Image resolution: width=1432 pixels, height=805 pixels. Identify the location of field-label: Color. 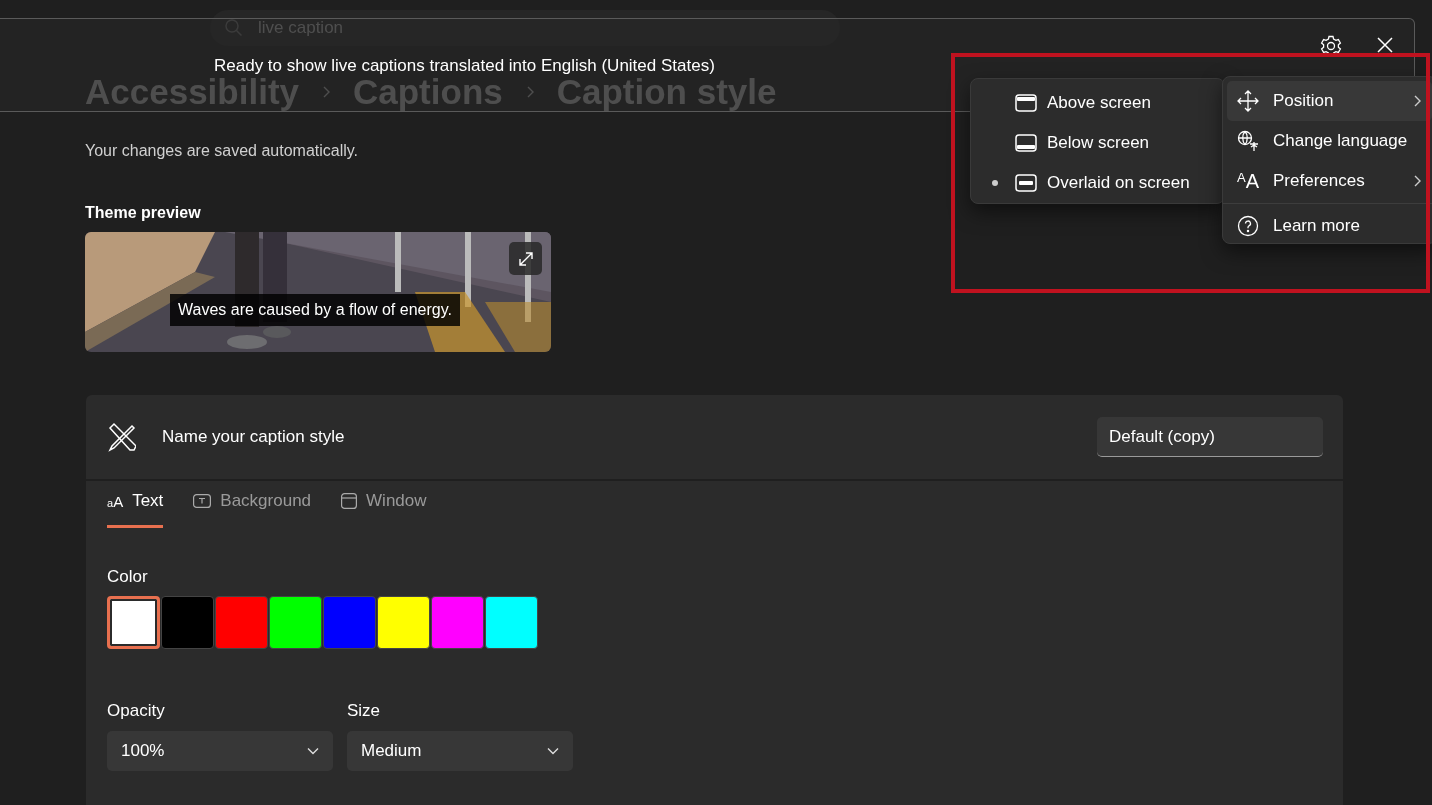
(128, 577).